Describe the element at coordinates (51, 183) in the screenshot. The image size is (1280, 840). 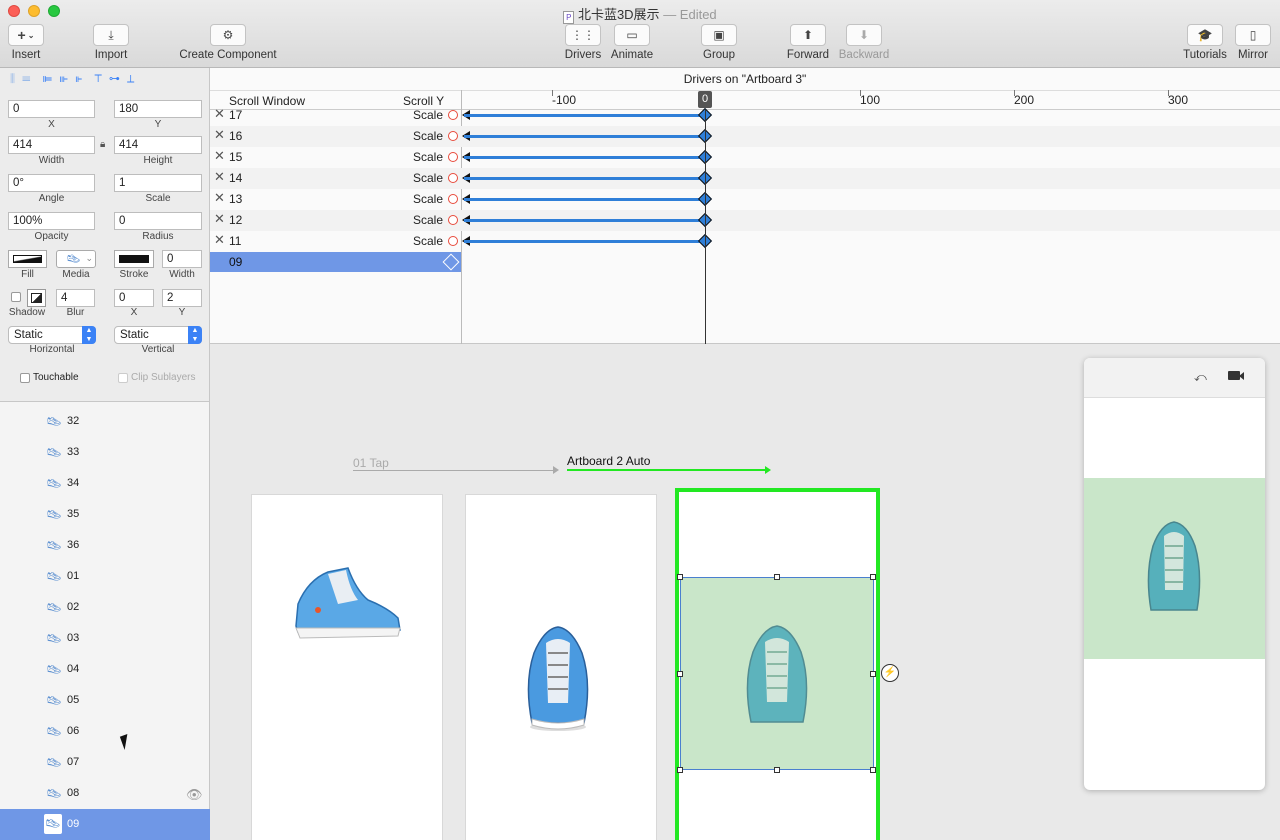
I see `angle-field: 0°` at that location.